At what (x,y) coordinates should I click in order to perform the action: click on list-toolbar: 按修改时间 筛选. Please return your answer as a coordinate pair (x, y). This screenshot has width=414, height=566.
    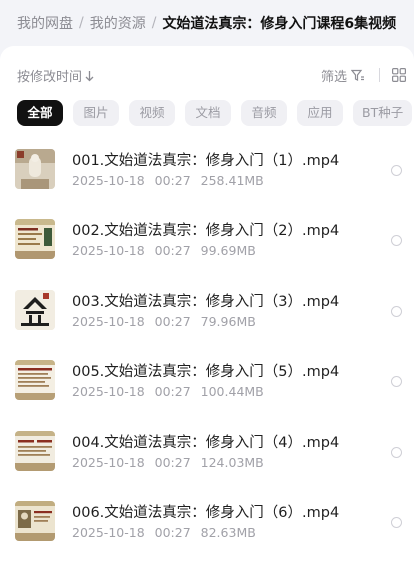
    Looking at the image, I should click on (207, 74).